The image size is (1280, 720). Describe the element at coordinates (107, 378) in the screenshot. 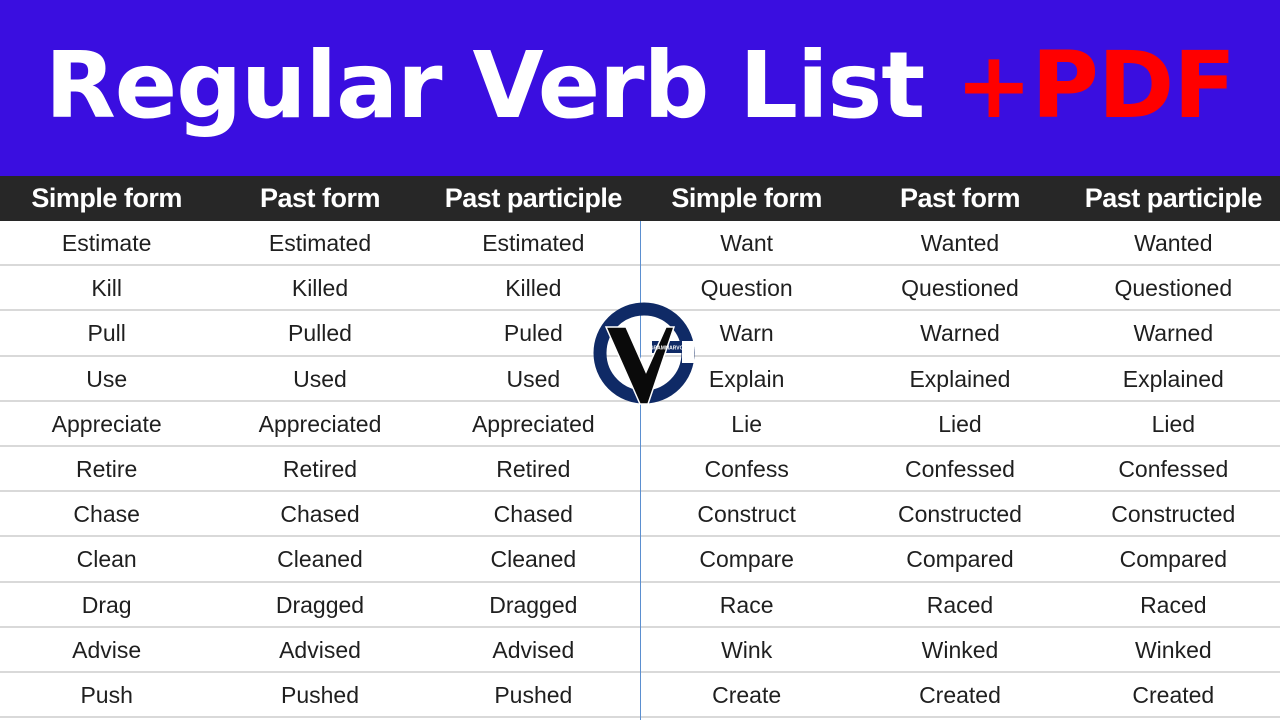

I see `table-cell: Use` at that location.